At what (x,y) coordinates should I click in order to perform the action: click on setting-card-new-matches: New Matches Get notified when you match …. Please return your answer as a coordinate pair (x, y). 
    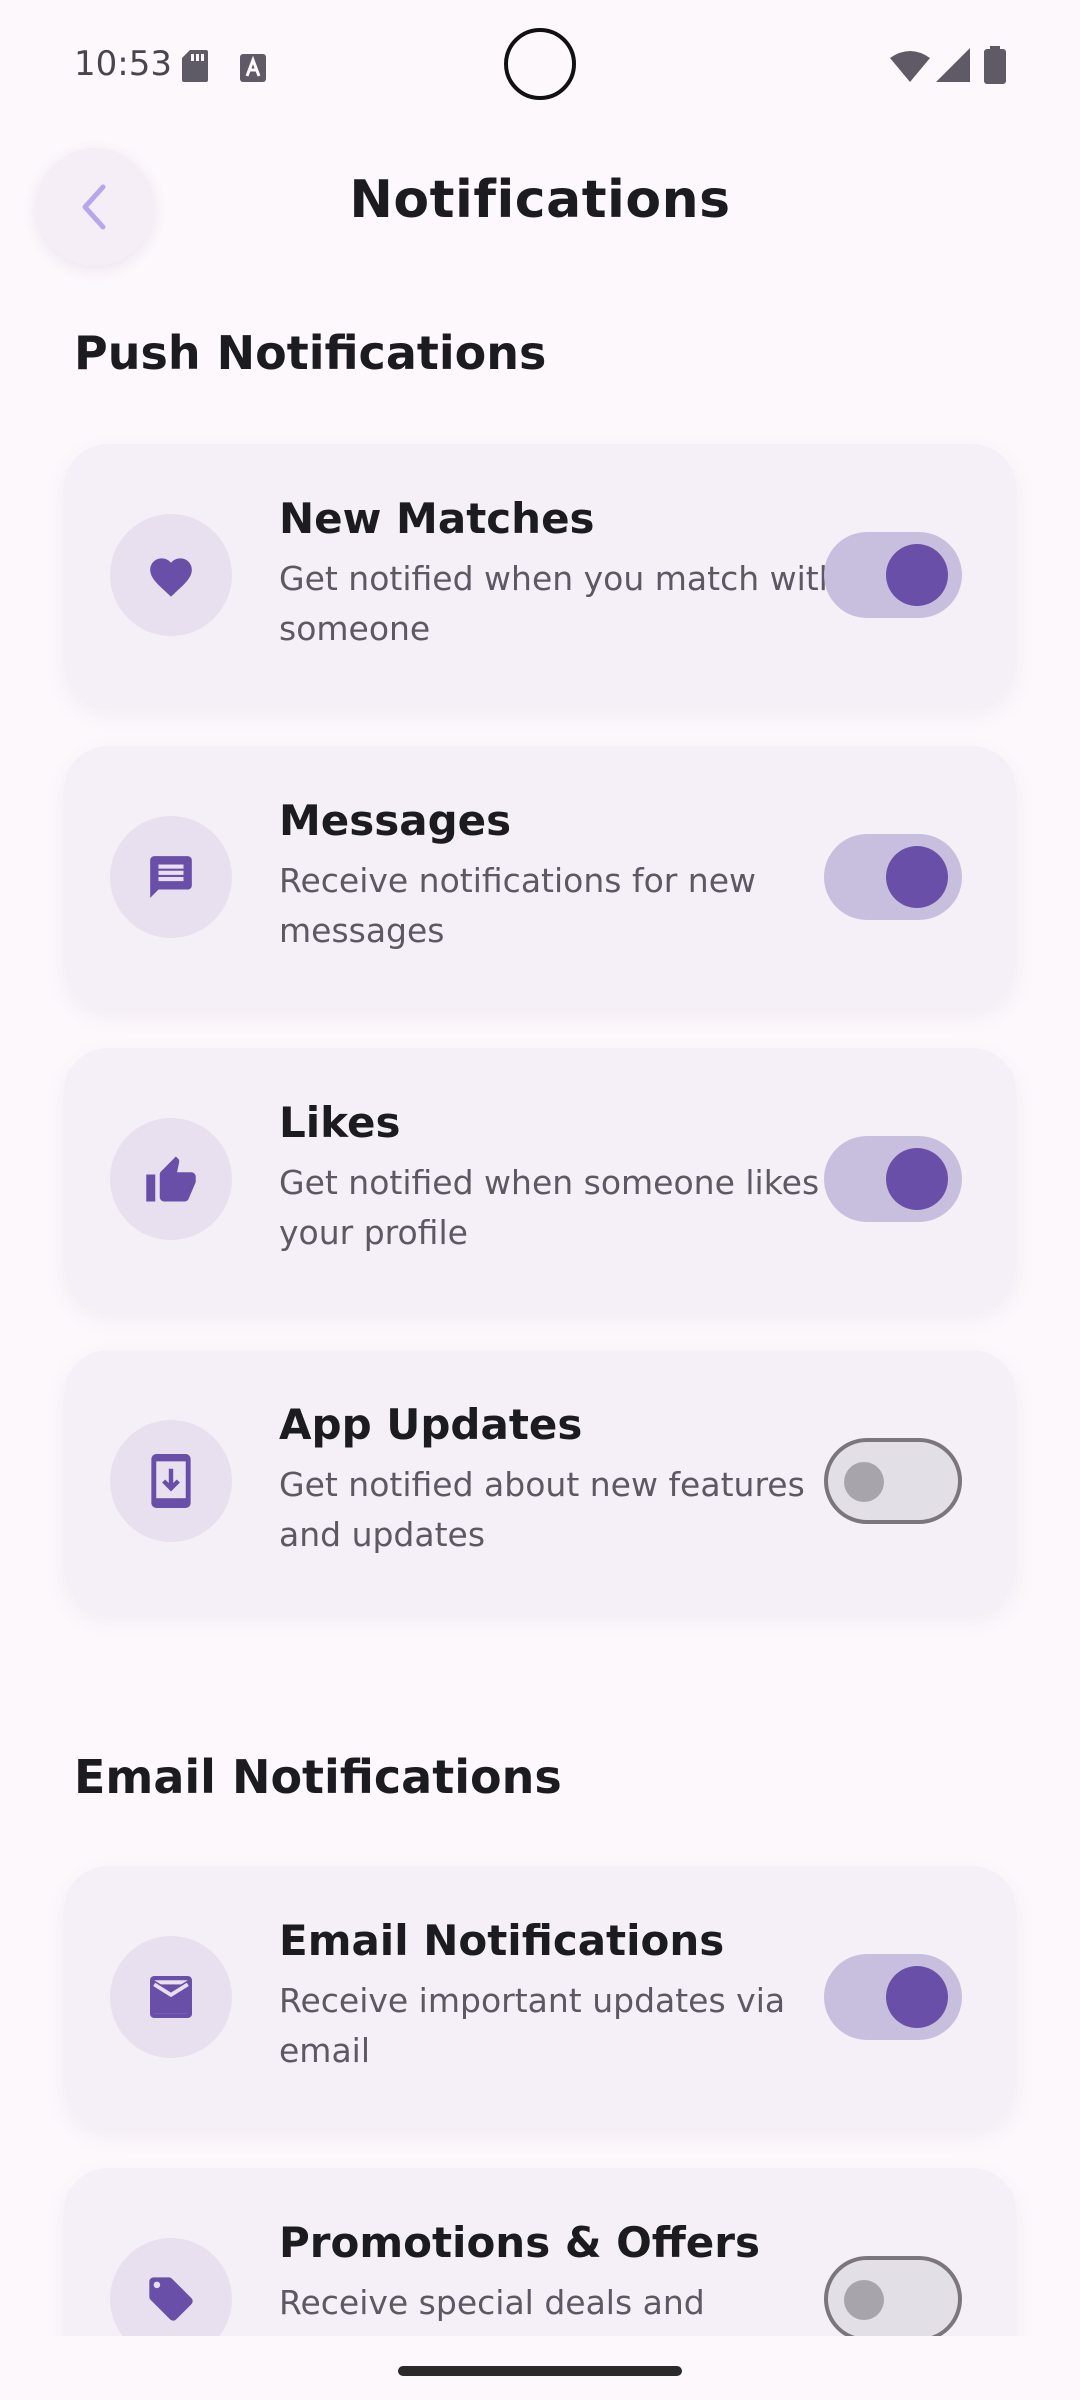
    Looking at the image, I should click on (540, 575).